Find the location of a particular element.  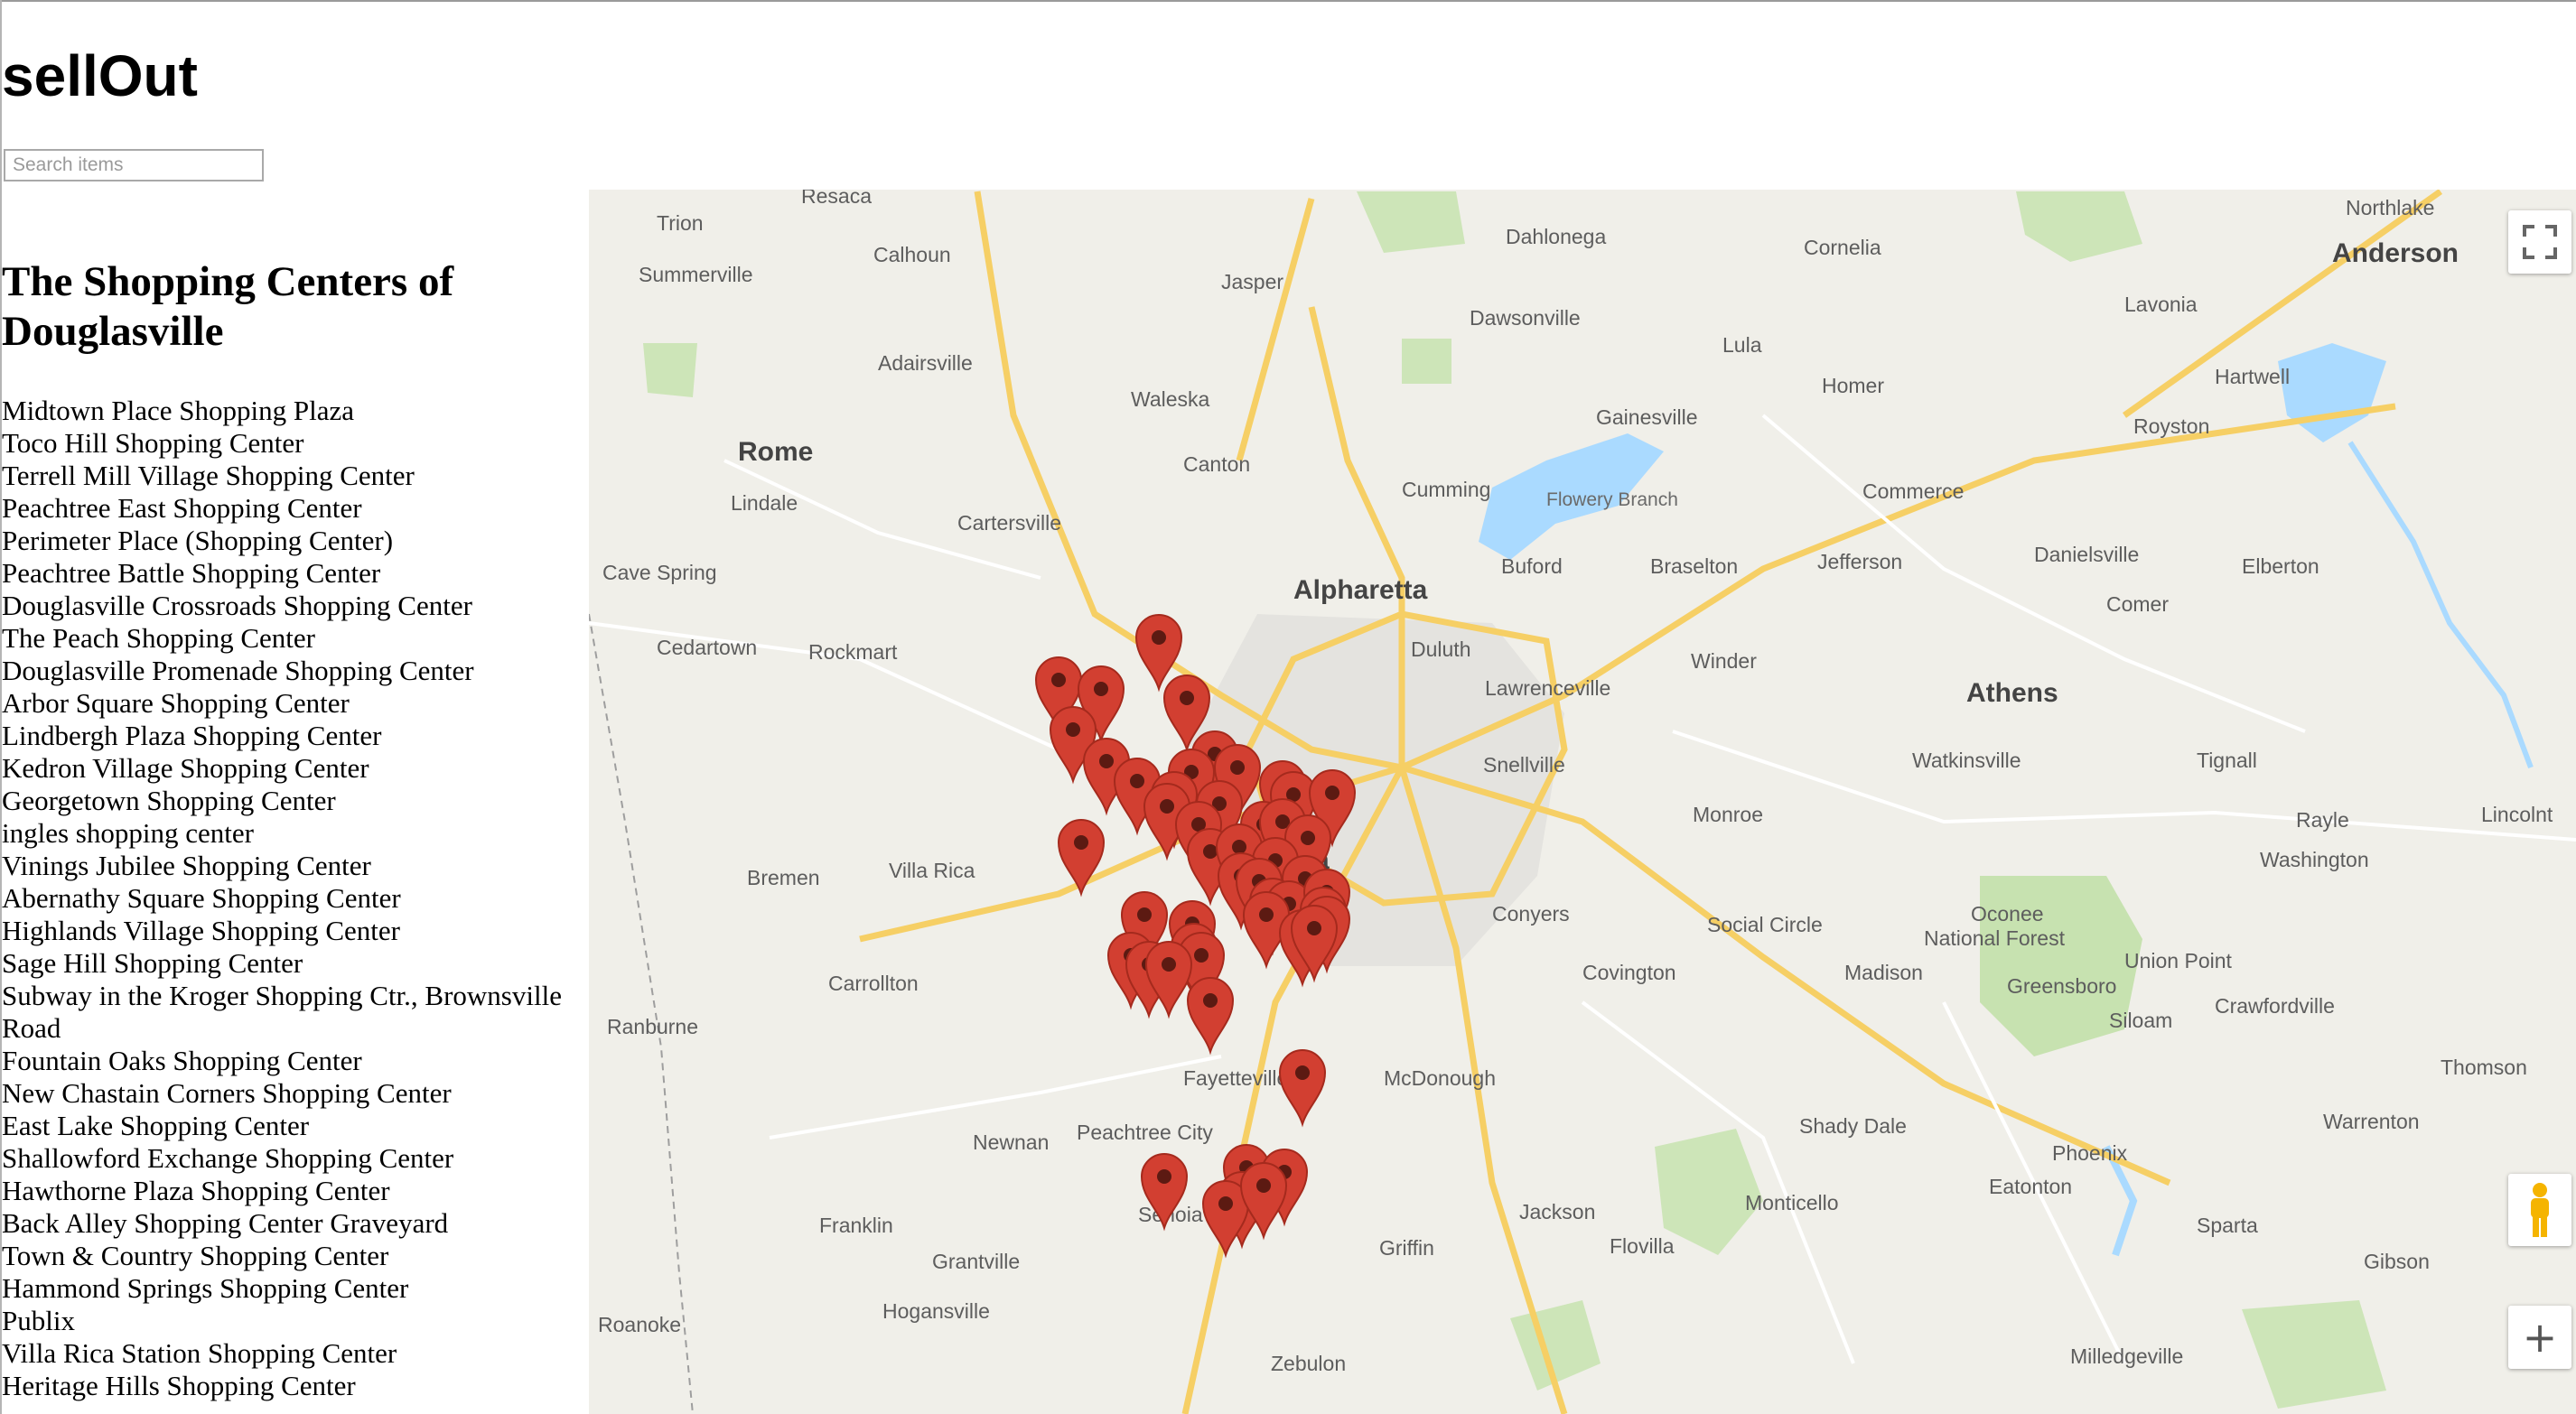

map-place-label: Hartwell is located at coordinates (2252, 376).